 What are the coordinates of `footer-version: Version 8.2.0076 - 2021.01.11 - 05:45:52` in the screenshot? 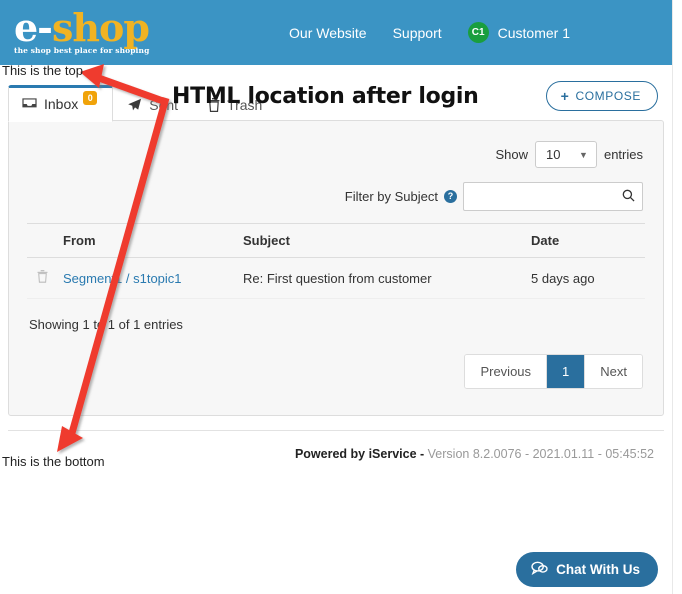 It's located at (539, 454).